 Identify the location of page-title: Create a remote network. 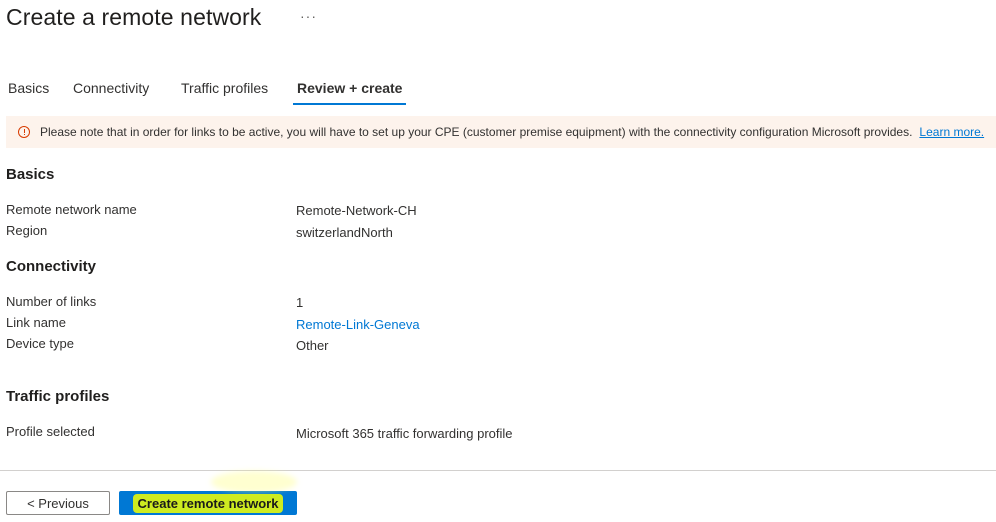
(134, 17).